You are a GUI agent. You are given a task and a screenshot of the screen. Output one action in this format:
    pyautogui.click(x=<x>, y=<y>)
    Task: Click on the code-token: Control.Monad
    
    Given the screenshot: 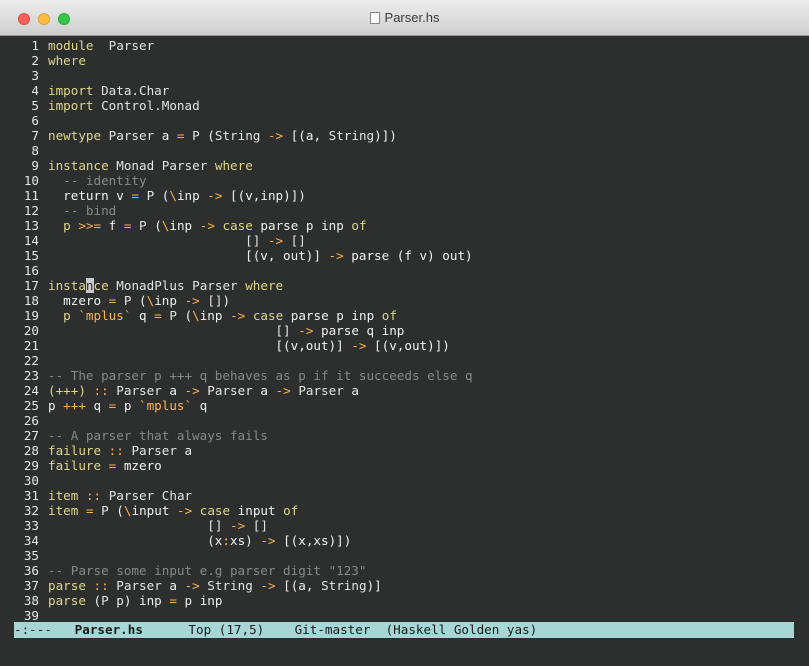 What is the action you would take?
    pyautogui.click(x=150, y=105)
    